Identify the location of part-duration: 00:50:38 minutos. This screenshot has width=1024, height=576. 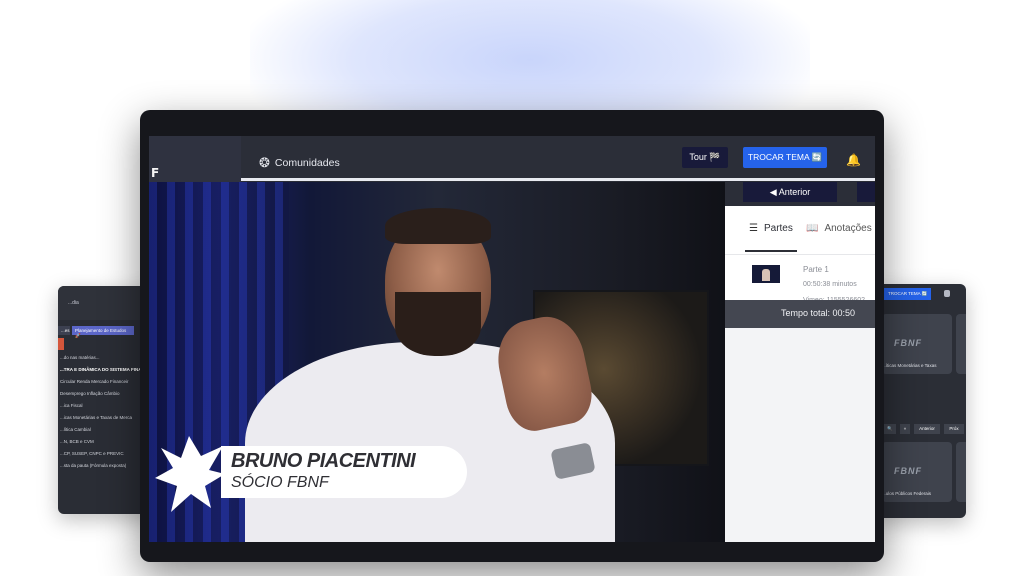
(830, 284).